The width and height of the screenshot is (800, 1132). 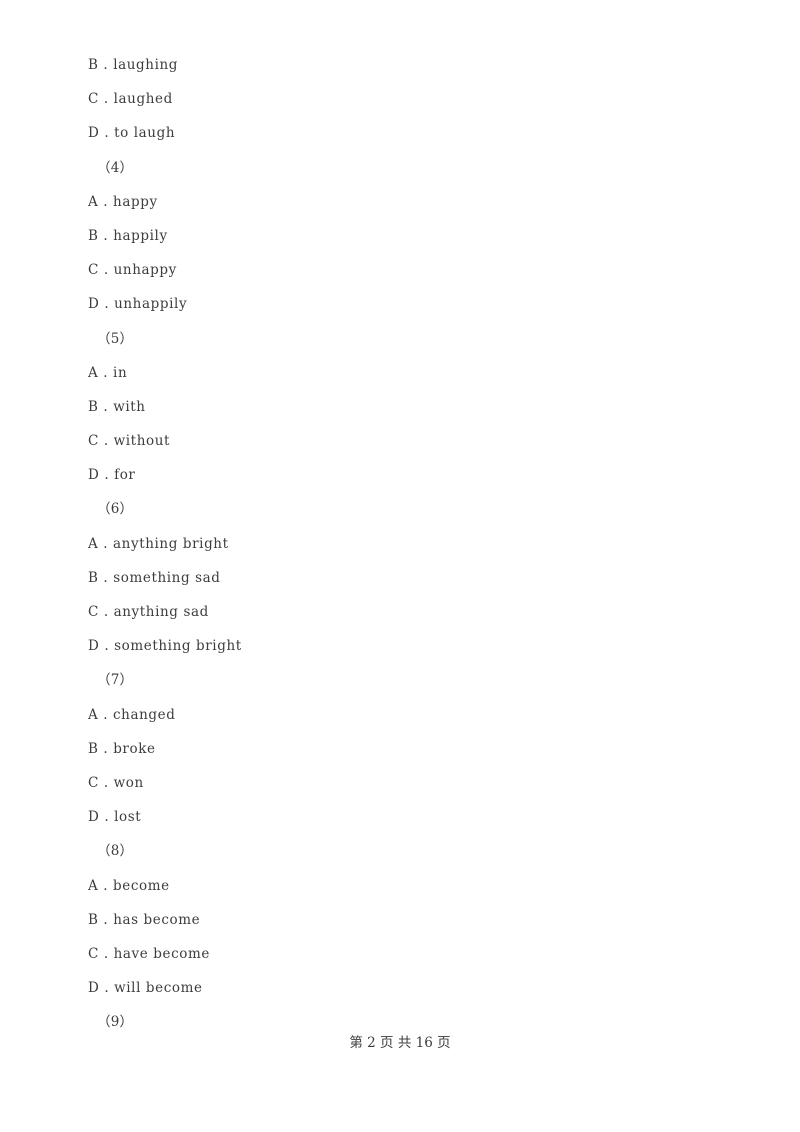 I want to click on answer-option: B . with, so click(x=117, y=406).